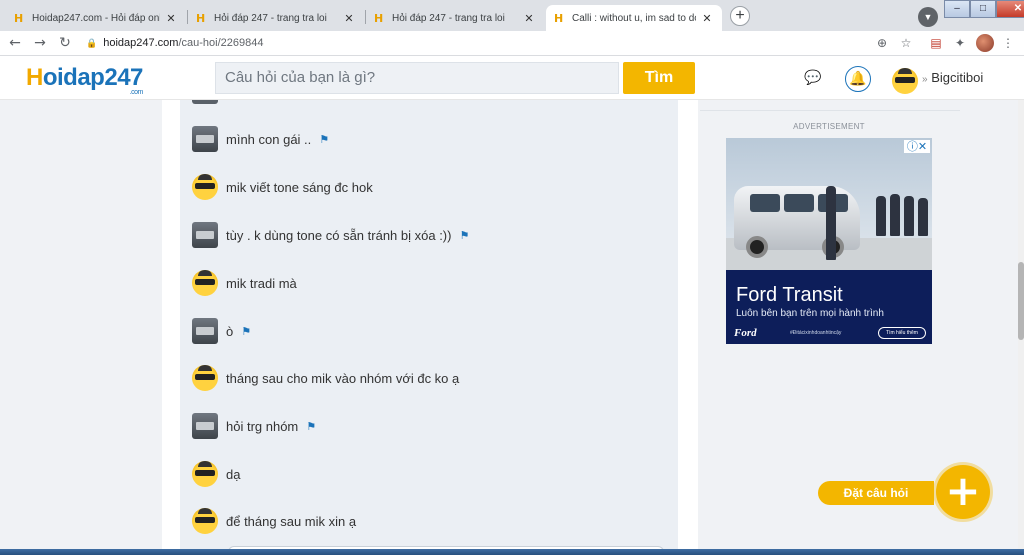  Describe the element at coordinates (810, 313) in the screenshot. I see `ad-subtitle: Luôn bên bạn trên mọi hành trình` at that location.